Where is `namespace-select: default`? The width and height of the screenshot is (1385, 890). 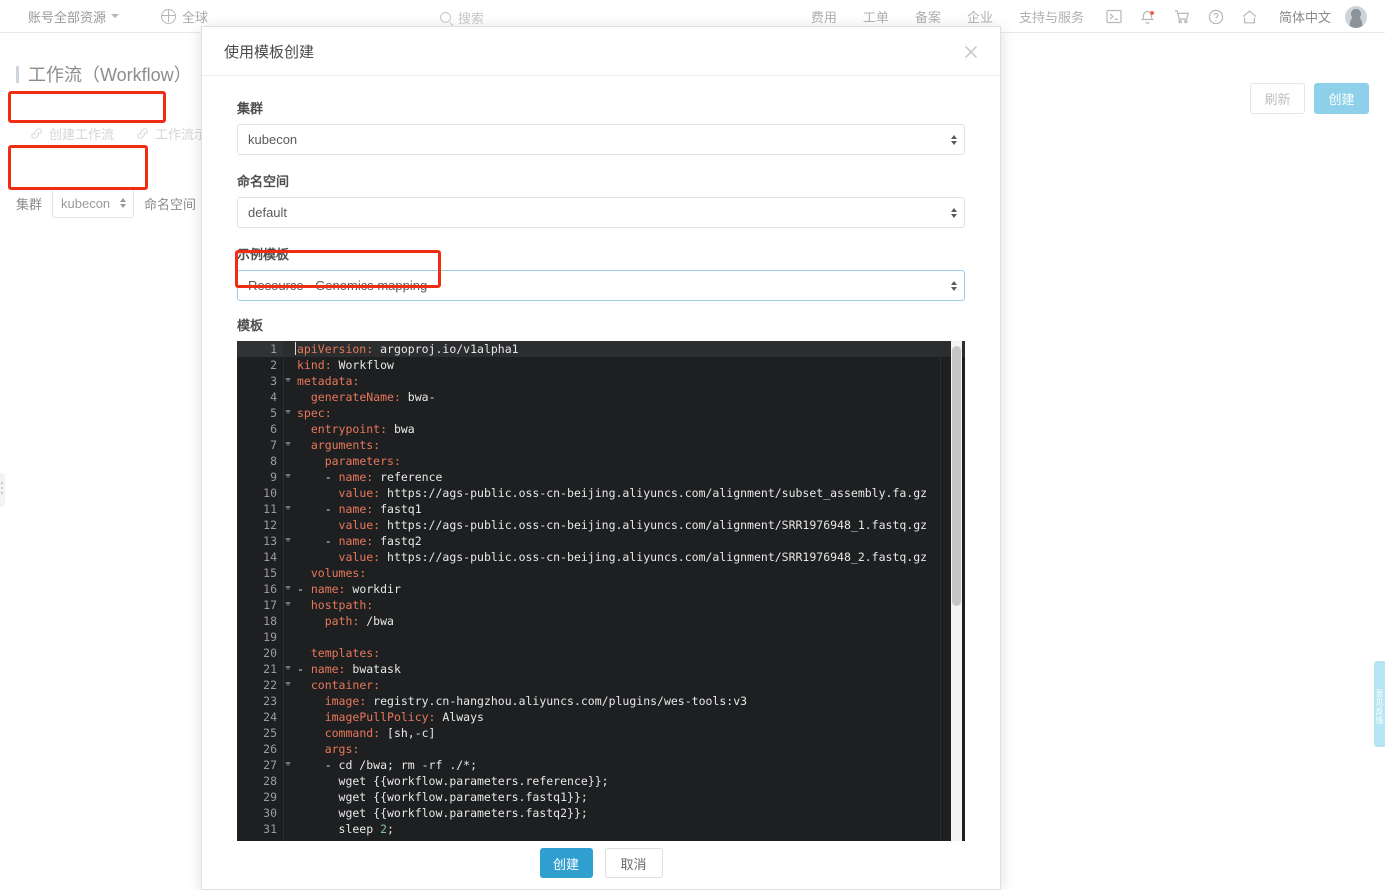 namespace-select: default is located at coordinates (601, 212).